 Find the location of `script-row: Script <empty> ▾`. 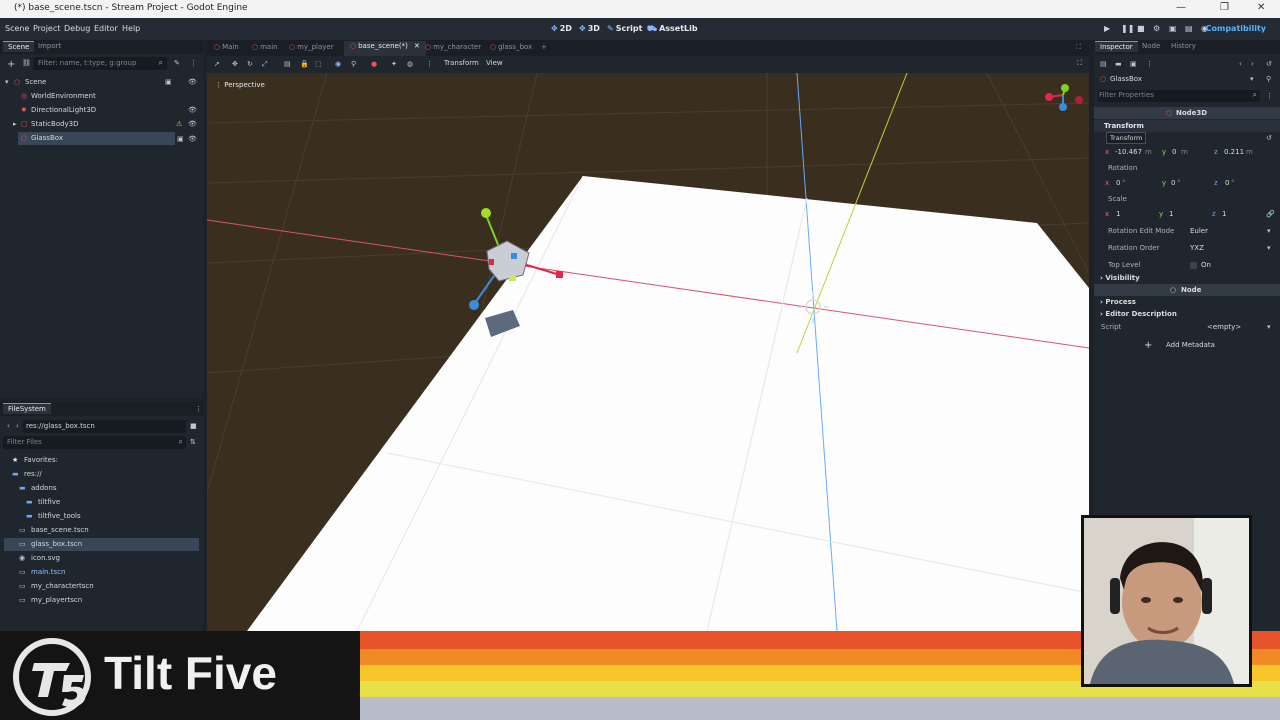

script-row: Script <empty> ▾ is located at coordinates (1187, 328).